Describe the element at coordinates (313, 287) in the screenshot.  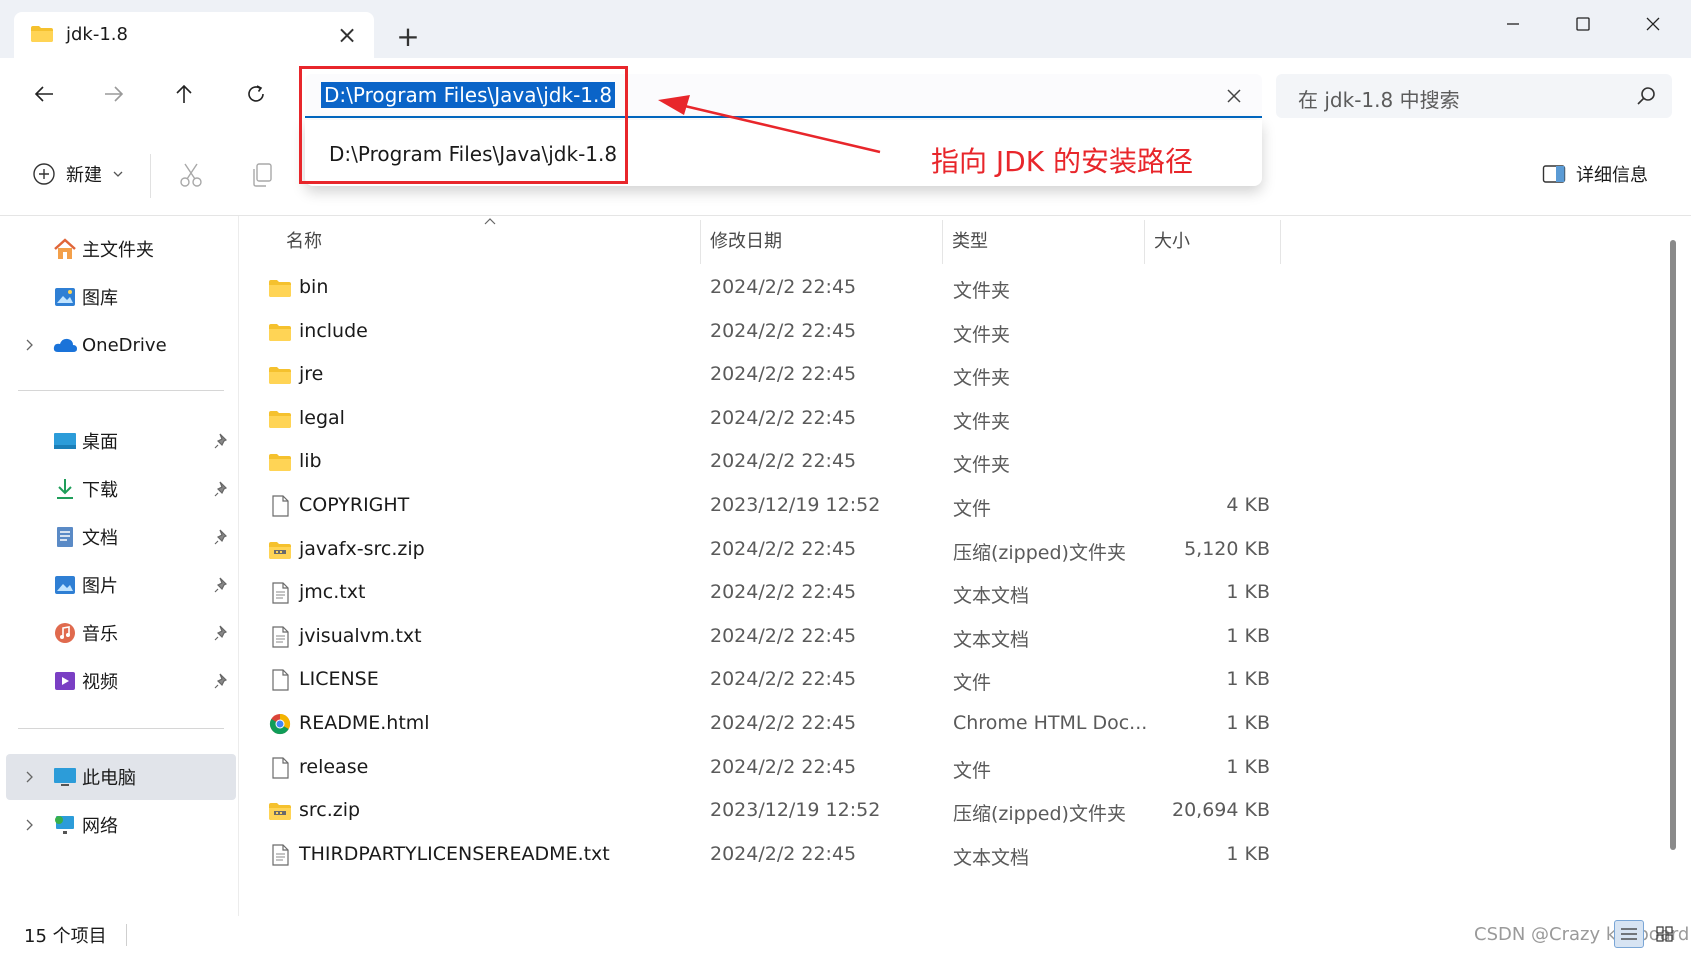
I see `file-name: bin` at that location.